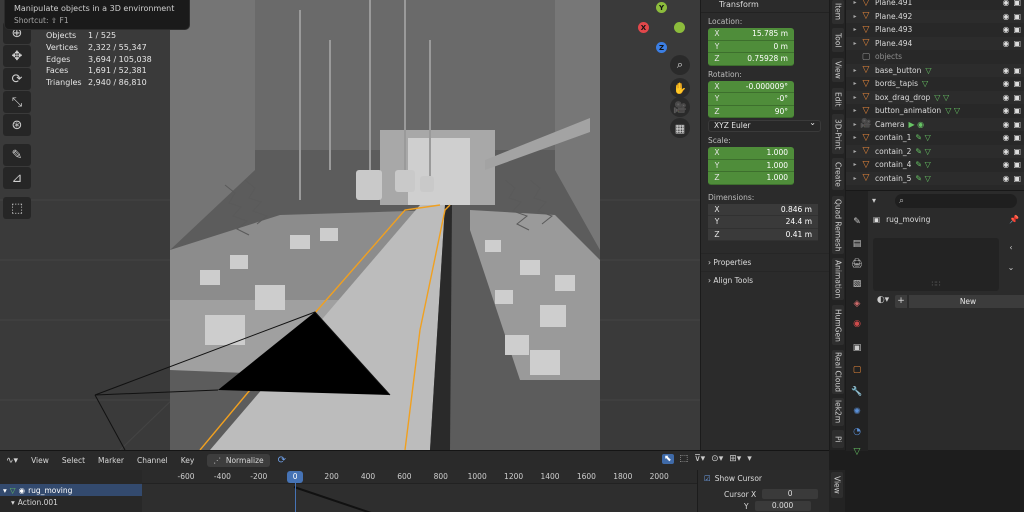 This screenshot has width=1024, height=512. I want to click on new-button: New, so click(966, 301).